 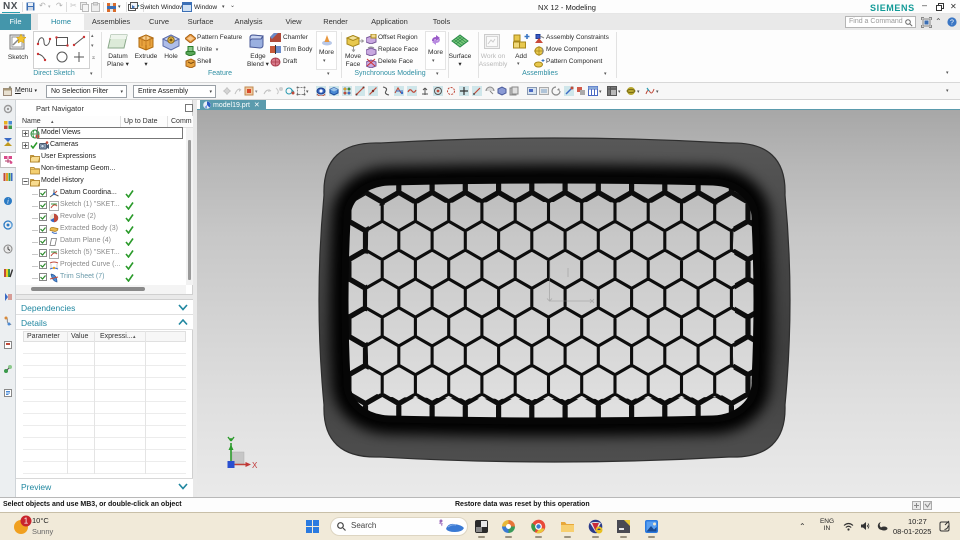 What do you see at coordinates (26, 521) in the screenshot?
I see `svg-text: 1` at bounding box center [26, 521].